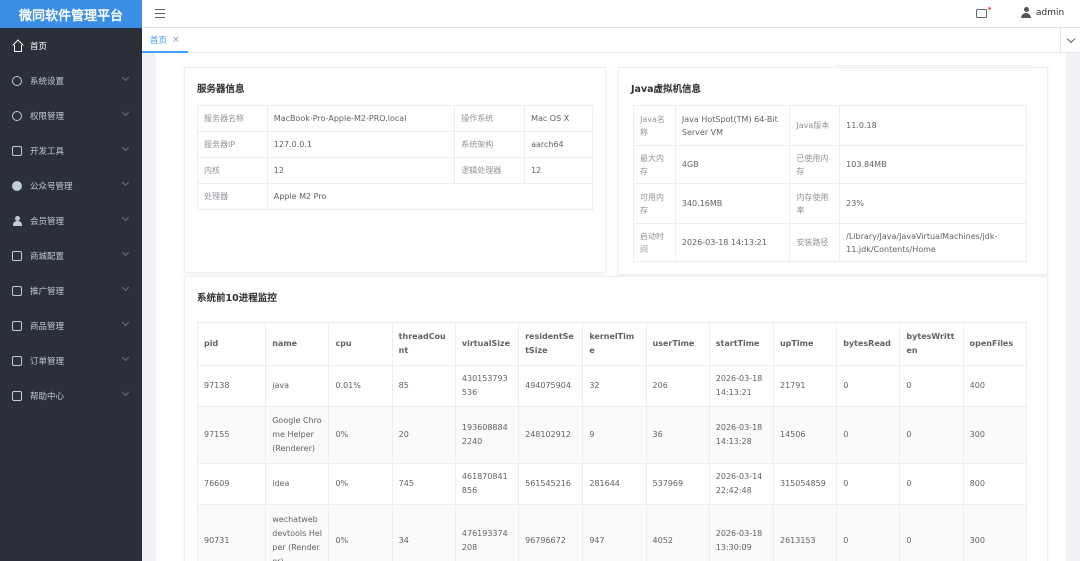 Image resolution: width=1080 pixels, height=561 pixels. Describe the element at coordinates (741, 532) in the screenshot. I see `table-cell: 2026-03-18 13:30:09` at that location.